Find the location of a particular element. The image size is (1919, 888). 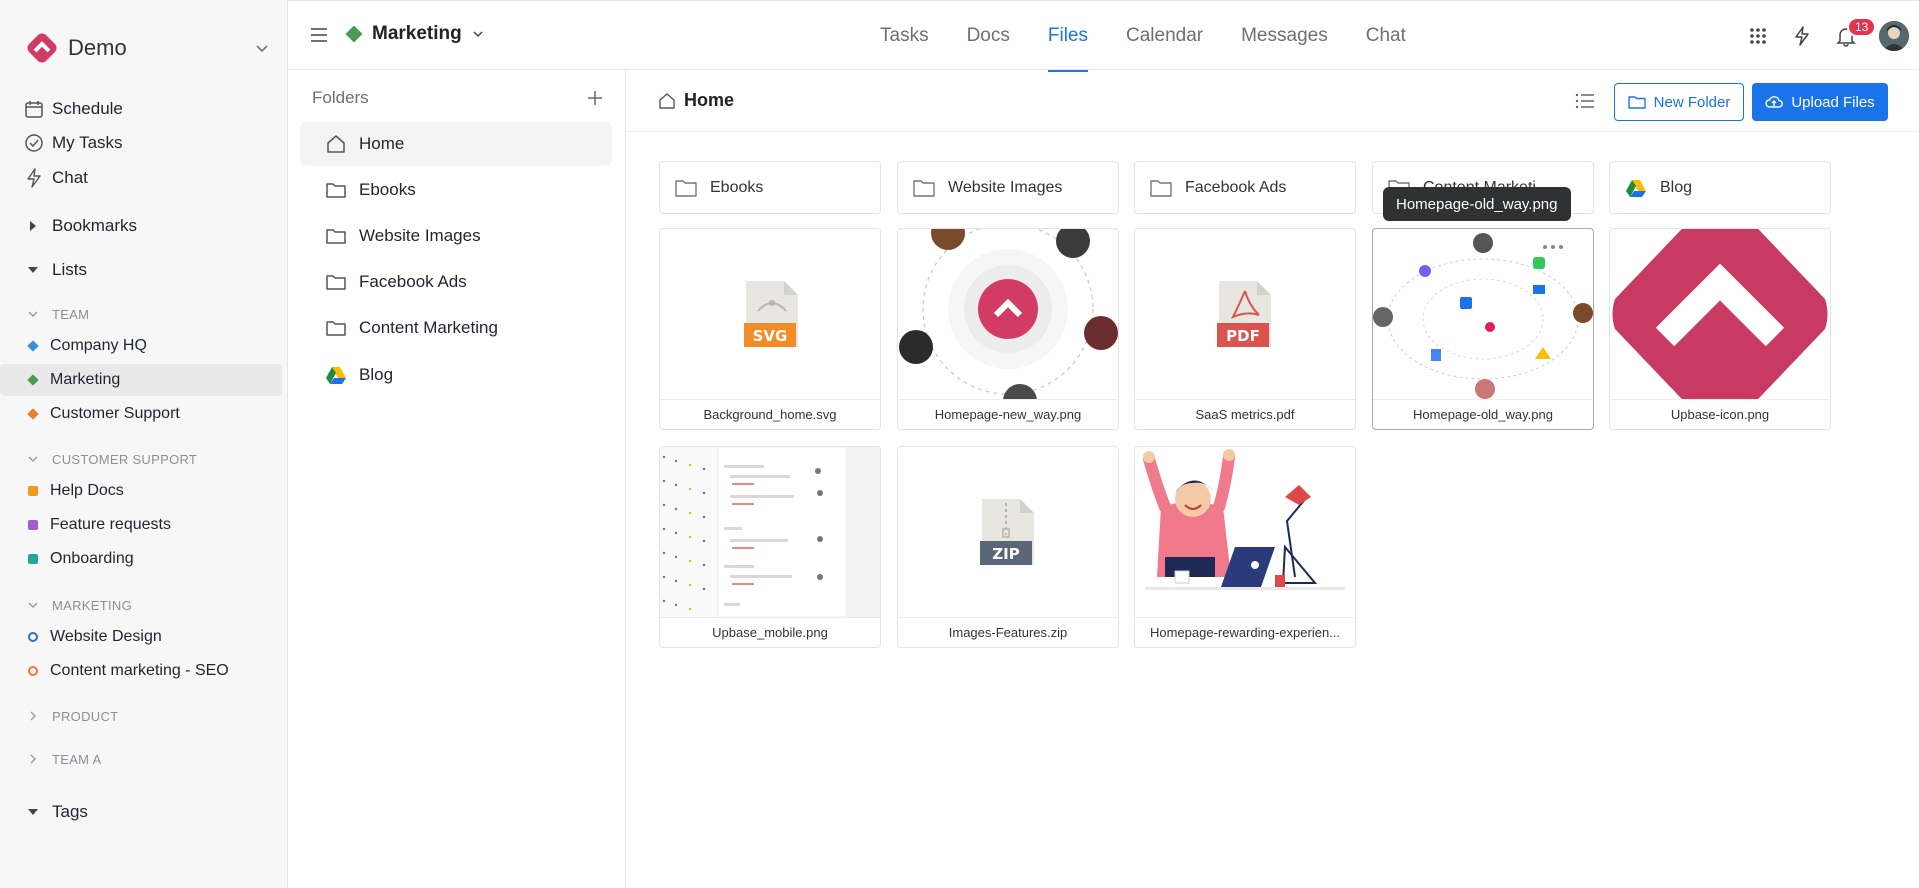

folder-item-home: Home is located at coordinates (456, 144).